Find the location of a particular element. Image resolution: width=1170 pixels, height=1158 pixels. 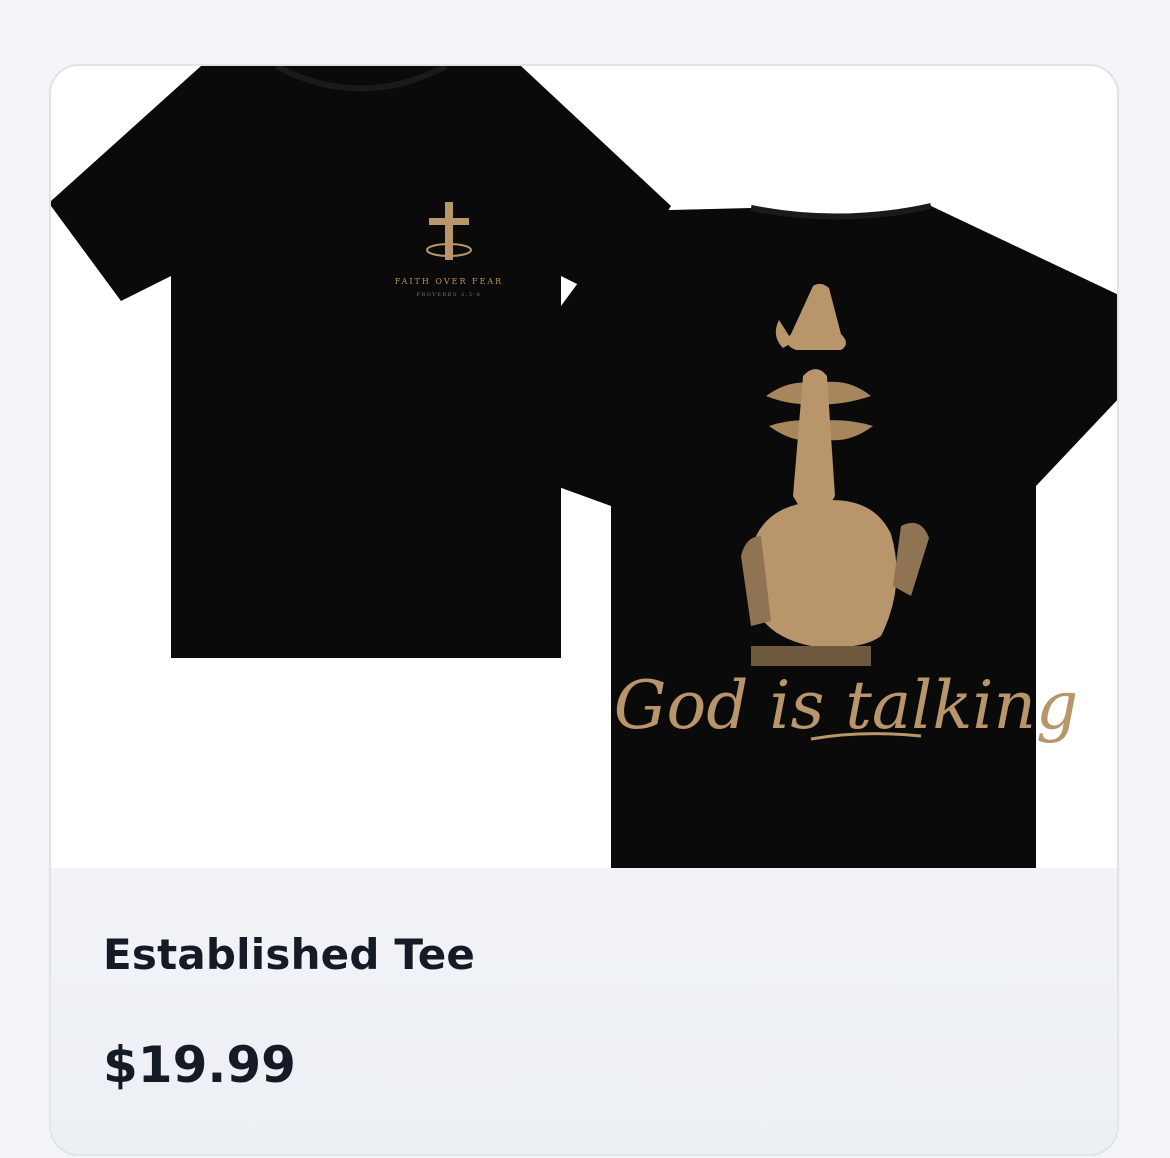

product-title: Established Tee is located at coordinates (289, 954).